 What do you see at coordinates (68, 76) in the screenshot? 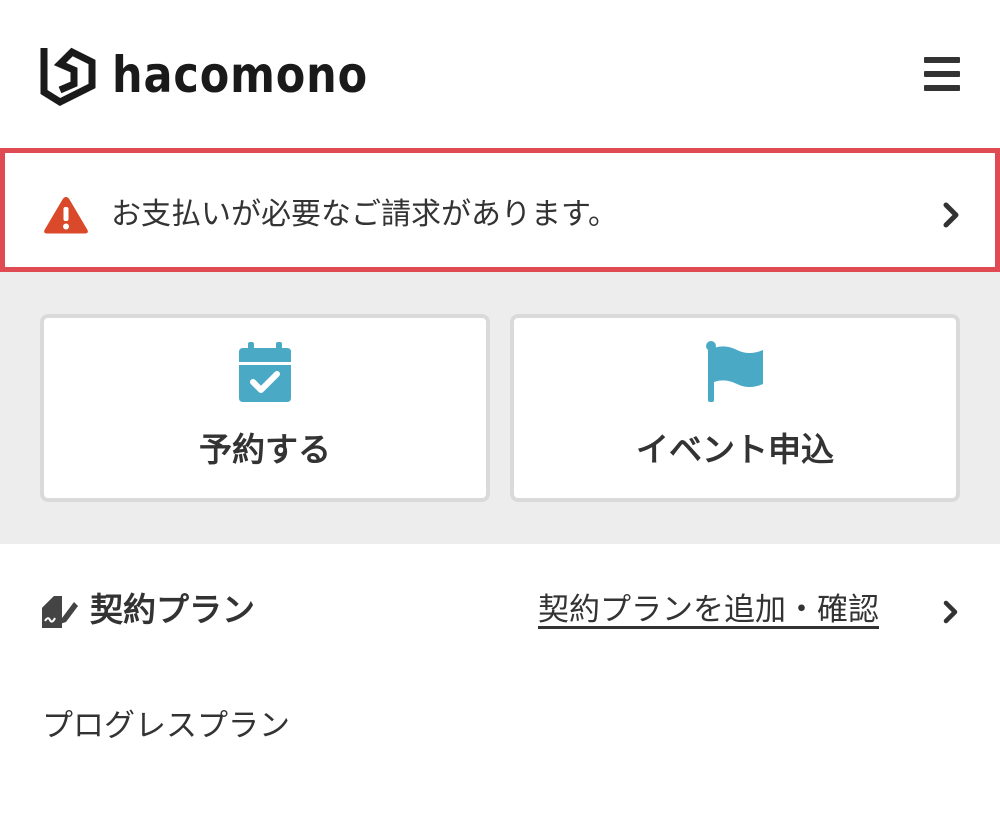
I see `hacomono-logo-icon` at bounding box center [68, 76].